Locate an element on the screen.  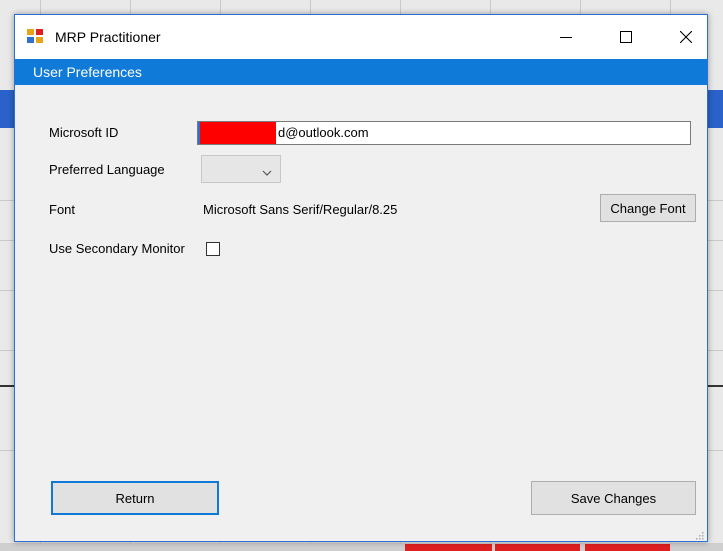
banner-title: User Preferences is located at coordinates (87, 72).